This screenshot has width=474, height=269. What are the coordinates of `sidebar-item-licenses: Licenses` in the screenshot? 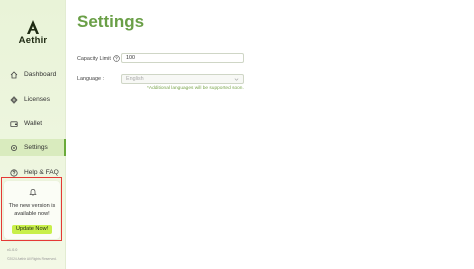 It's located at (33, 99).